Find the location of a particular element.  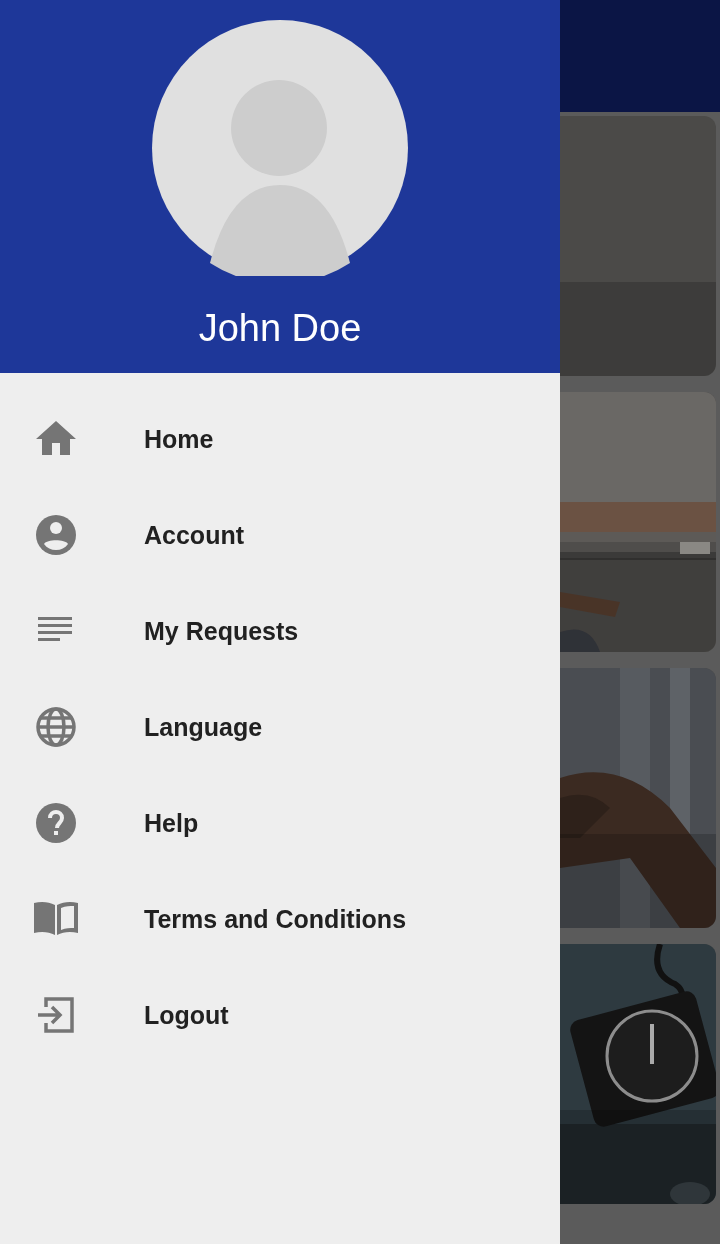

menu-item: Account is located at coordinates (280, 535).